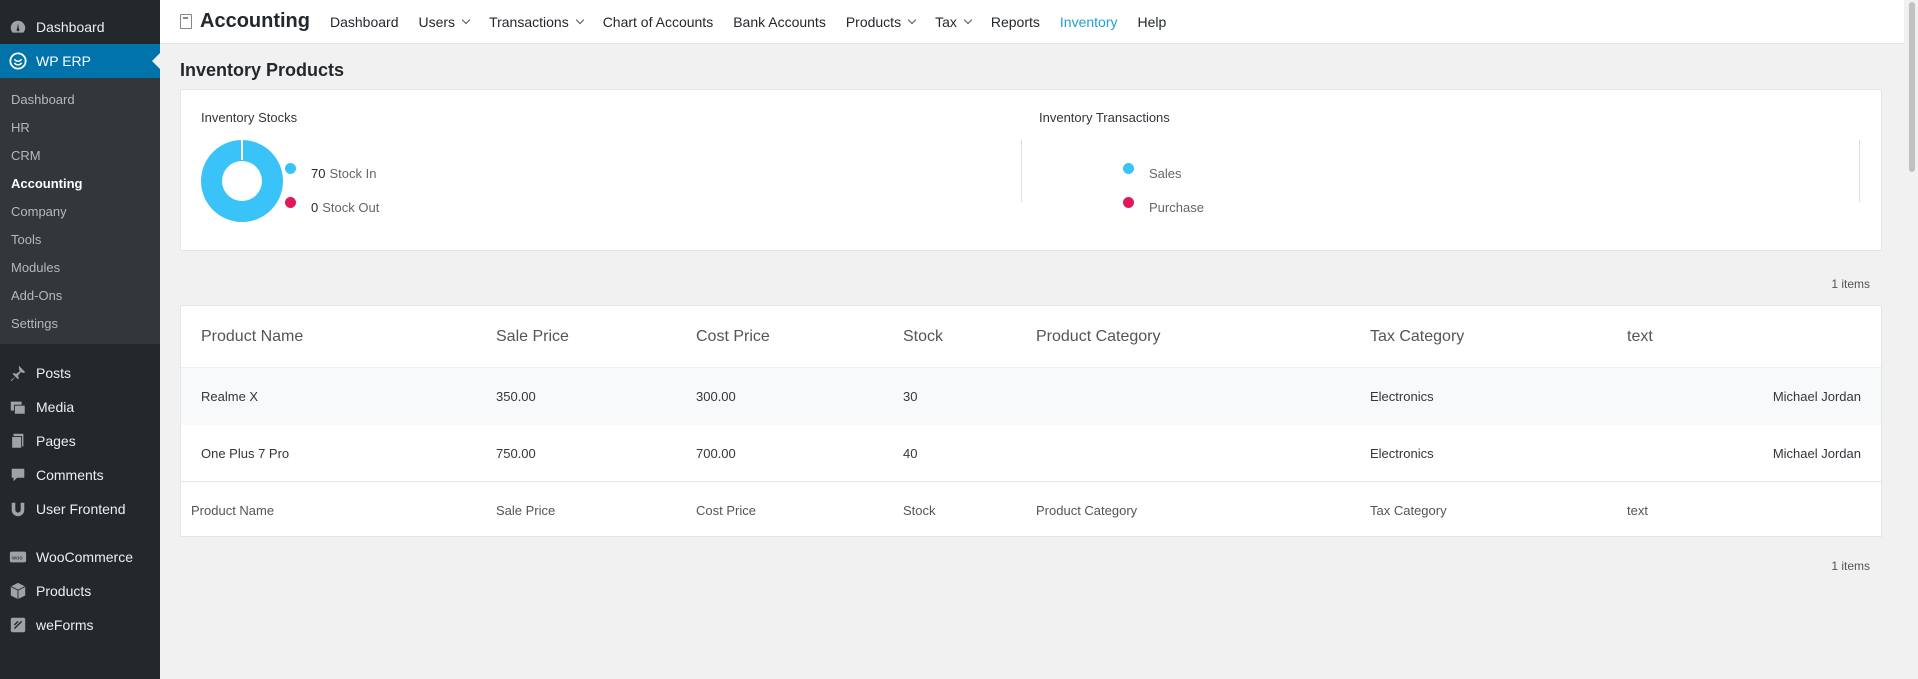 The image size is (1918, 679). I want to click on inventory-stocks-title: Inventory Stocks, so click(249, 117).